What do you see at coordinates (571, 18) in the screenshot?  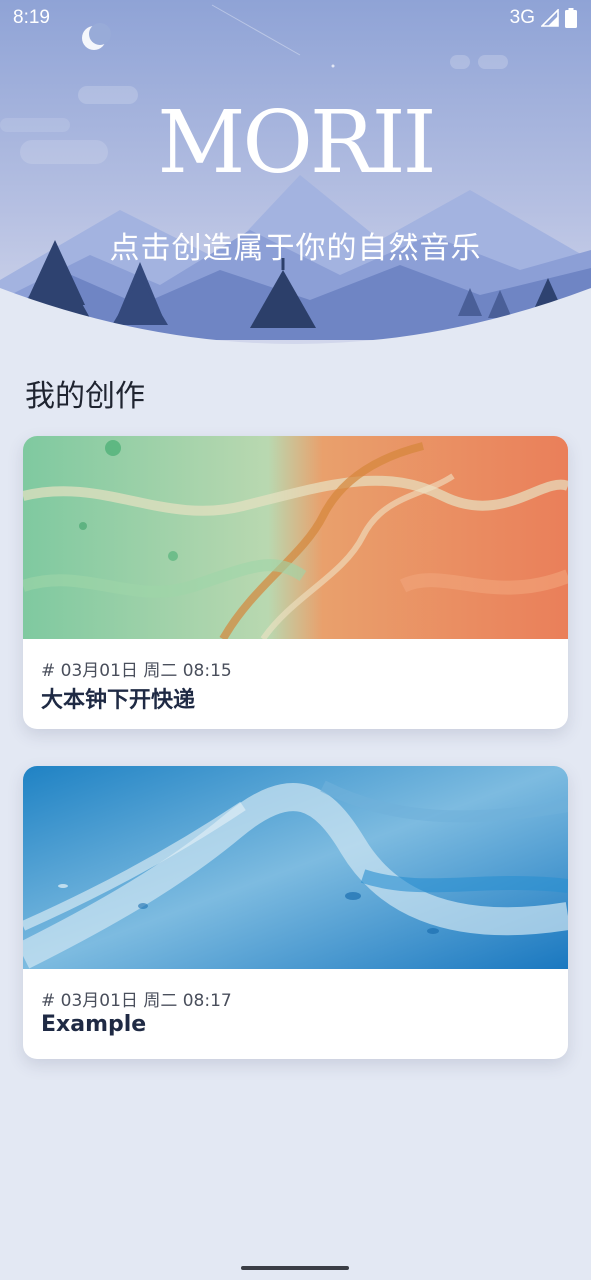 I see `battery-icon` at bounding box center [571, 18].